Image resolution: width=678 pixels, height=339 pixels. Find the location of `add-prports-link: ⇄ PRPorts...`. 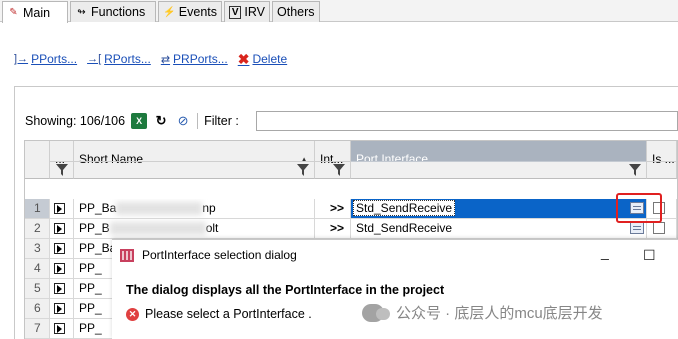

add-prports-link: ⇄ PRPorts... is located at coordinates (194, 59).